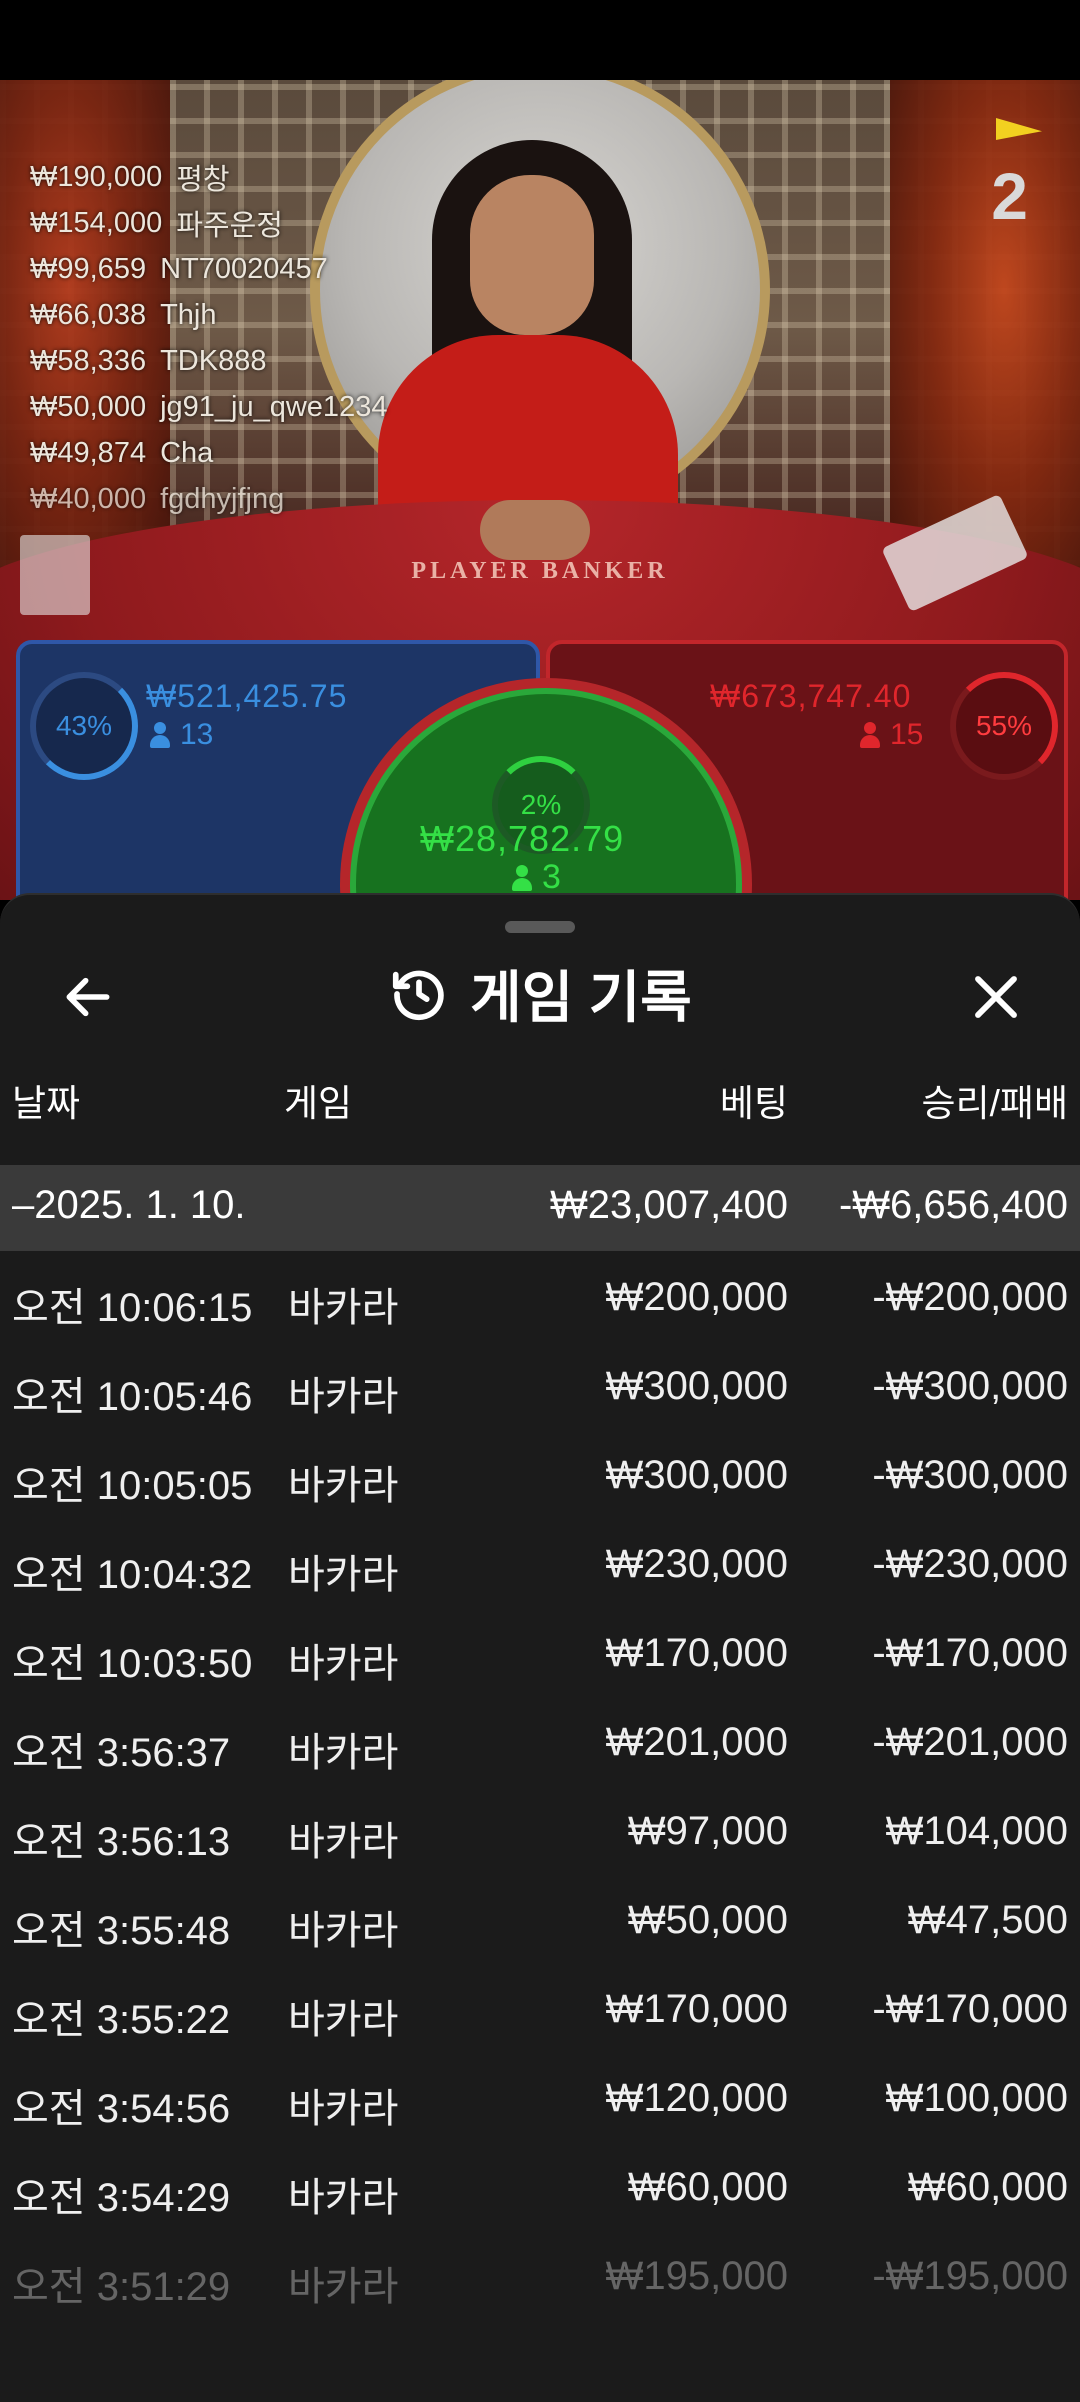 The image size is (1080, 2402). Describe the element at coordinates (132, 1308) in the screenshot. I see `row-time: 오전 10:06:15` at that location.